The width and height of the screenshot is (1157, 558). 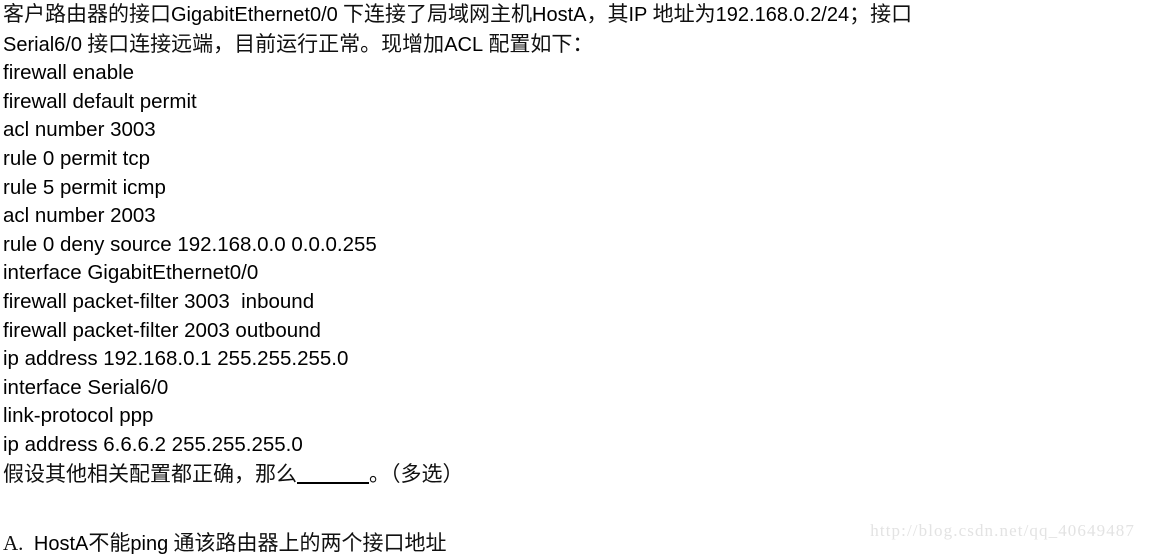 I want to click on config-line: rule 0 deny source 192.168.0.0 0.0.0.255, so click(x=190, y=244).